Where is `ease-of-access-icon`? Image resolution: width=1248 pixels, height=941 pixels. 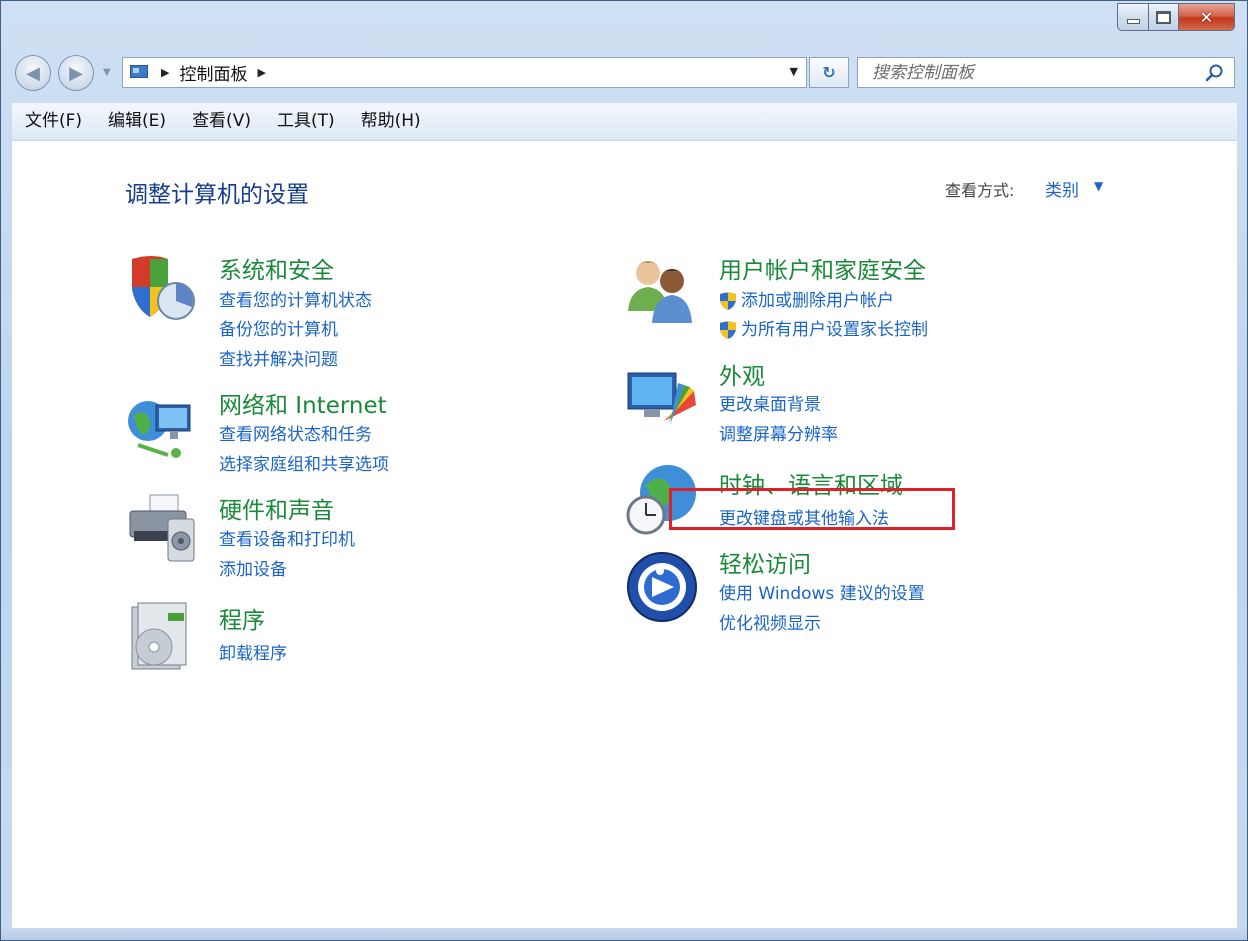
ease-of-access-icon is located at coordinates (662, 587).